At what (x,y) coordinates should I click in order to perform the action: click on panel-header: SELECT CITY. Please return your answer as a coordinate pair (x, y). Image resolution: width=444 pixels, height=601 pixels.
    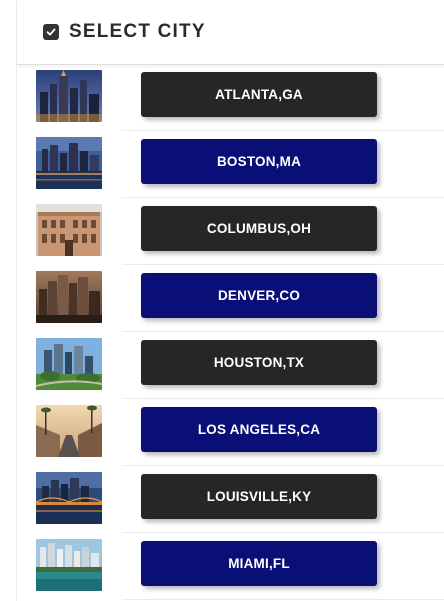
    Looking at the image, I should click on (230, 32).